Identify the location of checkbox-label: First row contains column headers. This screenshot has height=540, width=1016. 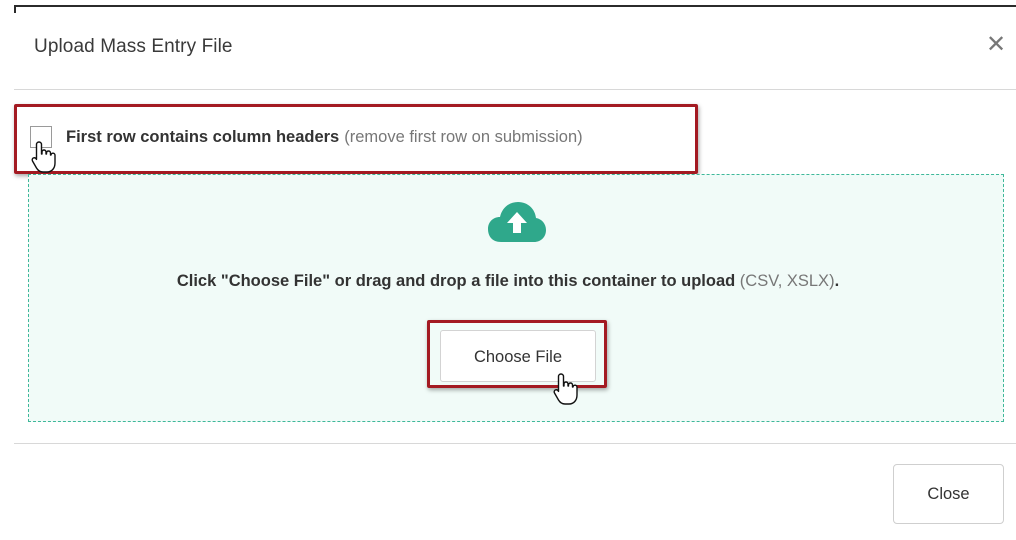
(202, 137).